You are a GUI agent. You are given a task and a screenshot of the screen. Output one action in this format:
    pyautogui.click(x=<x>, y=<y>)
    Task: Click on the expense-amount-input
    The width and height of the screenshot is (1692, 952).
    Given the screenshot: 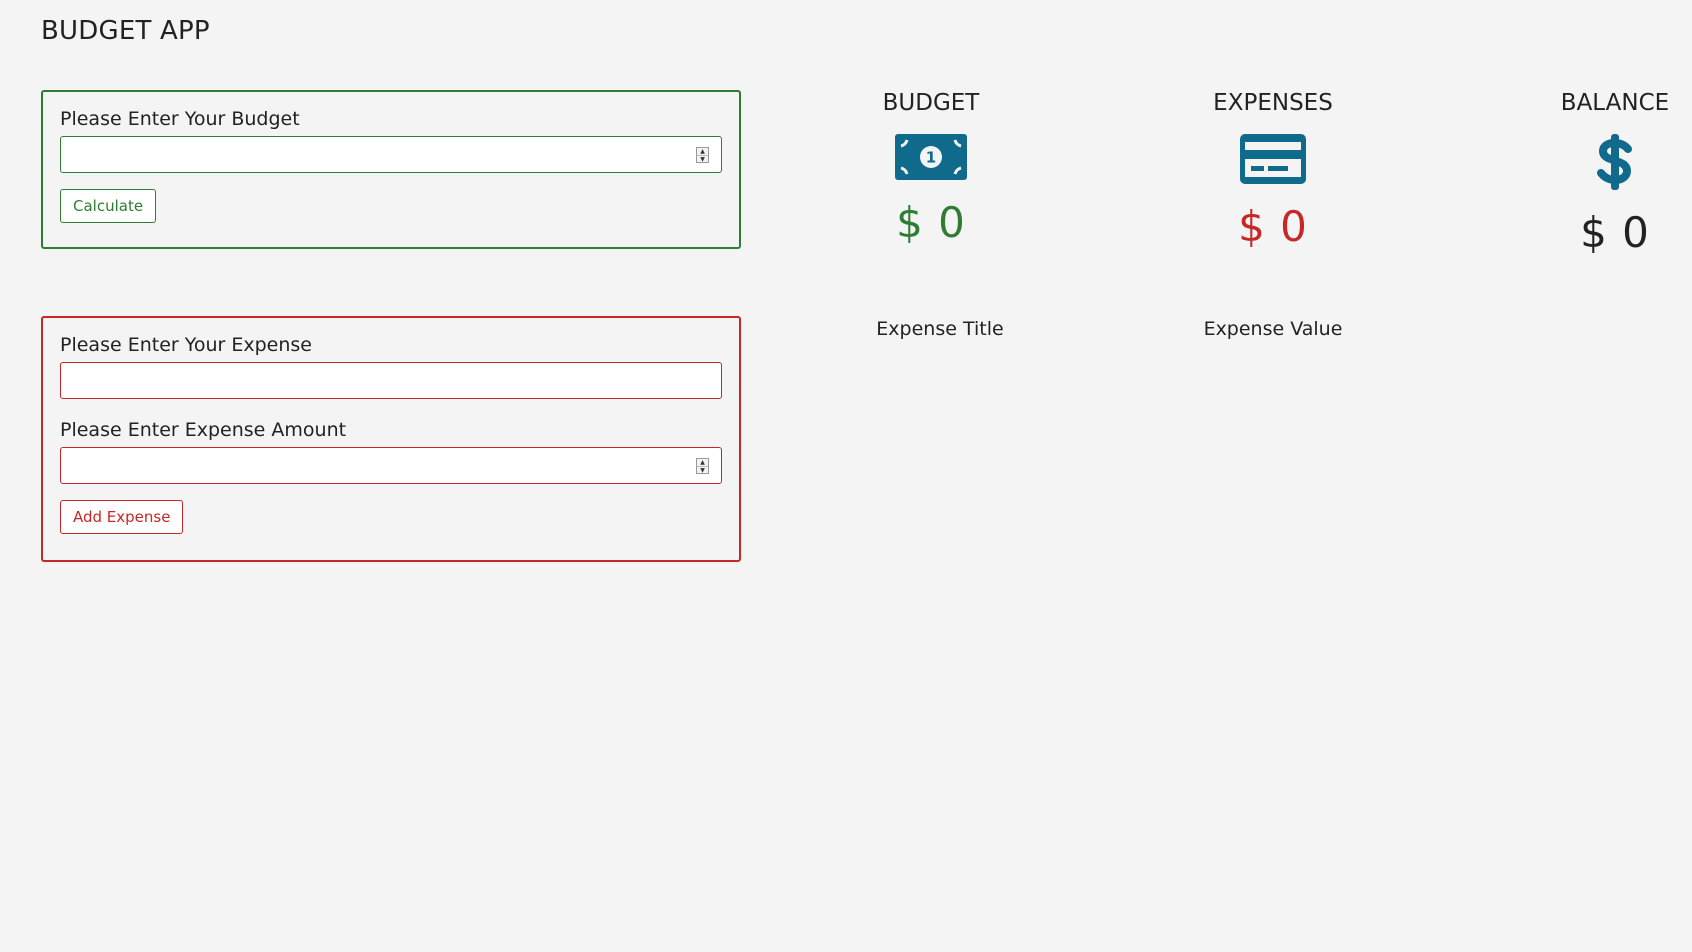 What is the action you would take?
    pyautogui.click(x=391, y=465)
    